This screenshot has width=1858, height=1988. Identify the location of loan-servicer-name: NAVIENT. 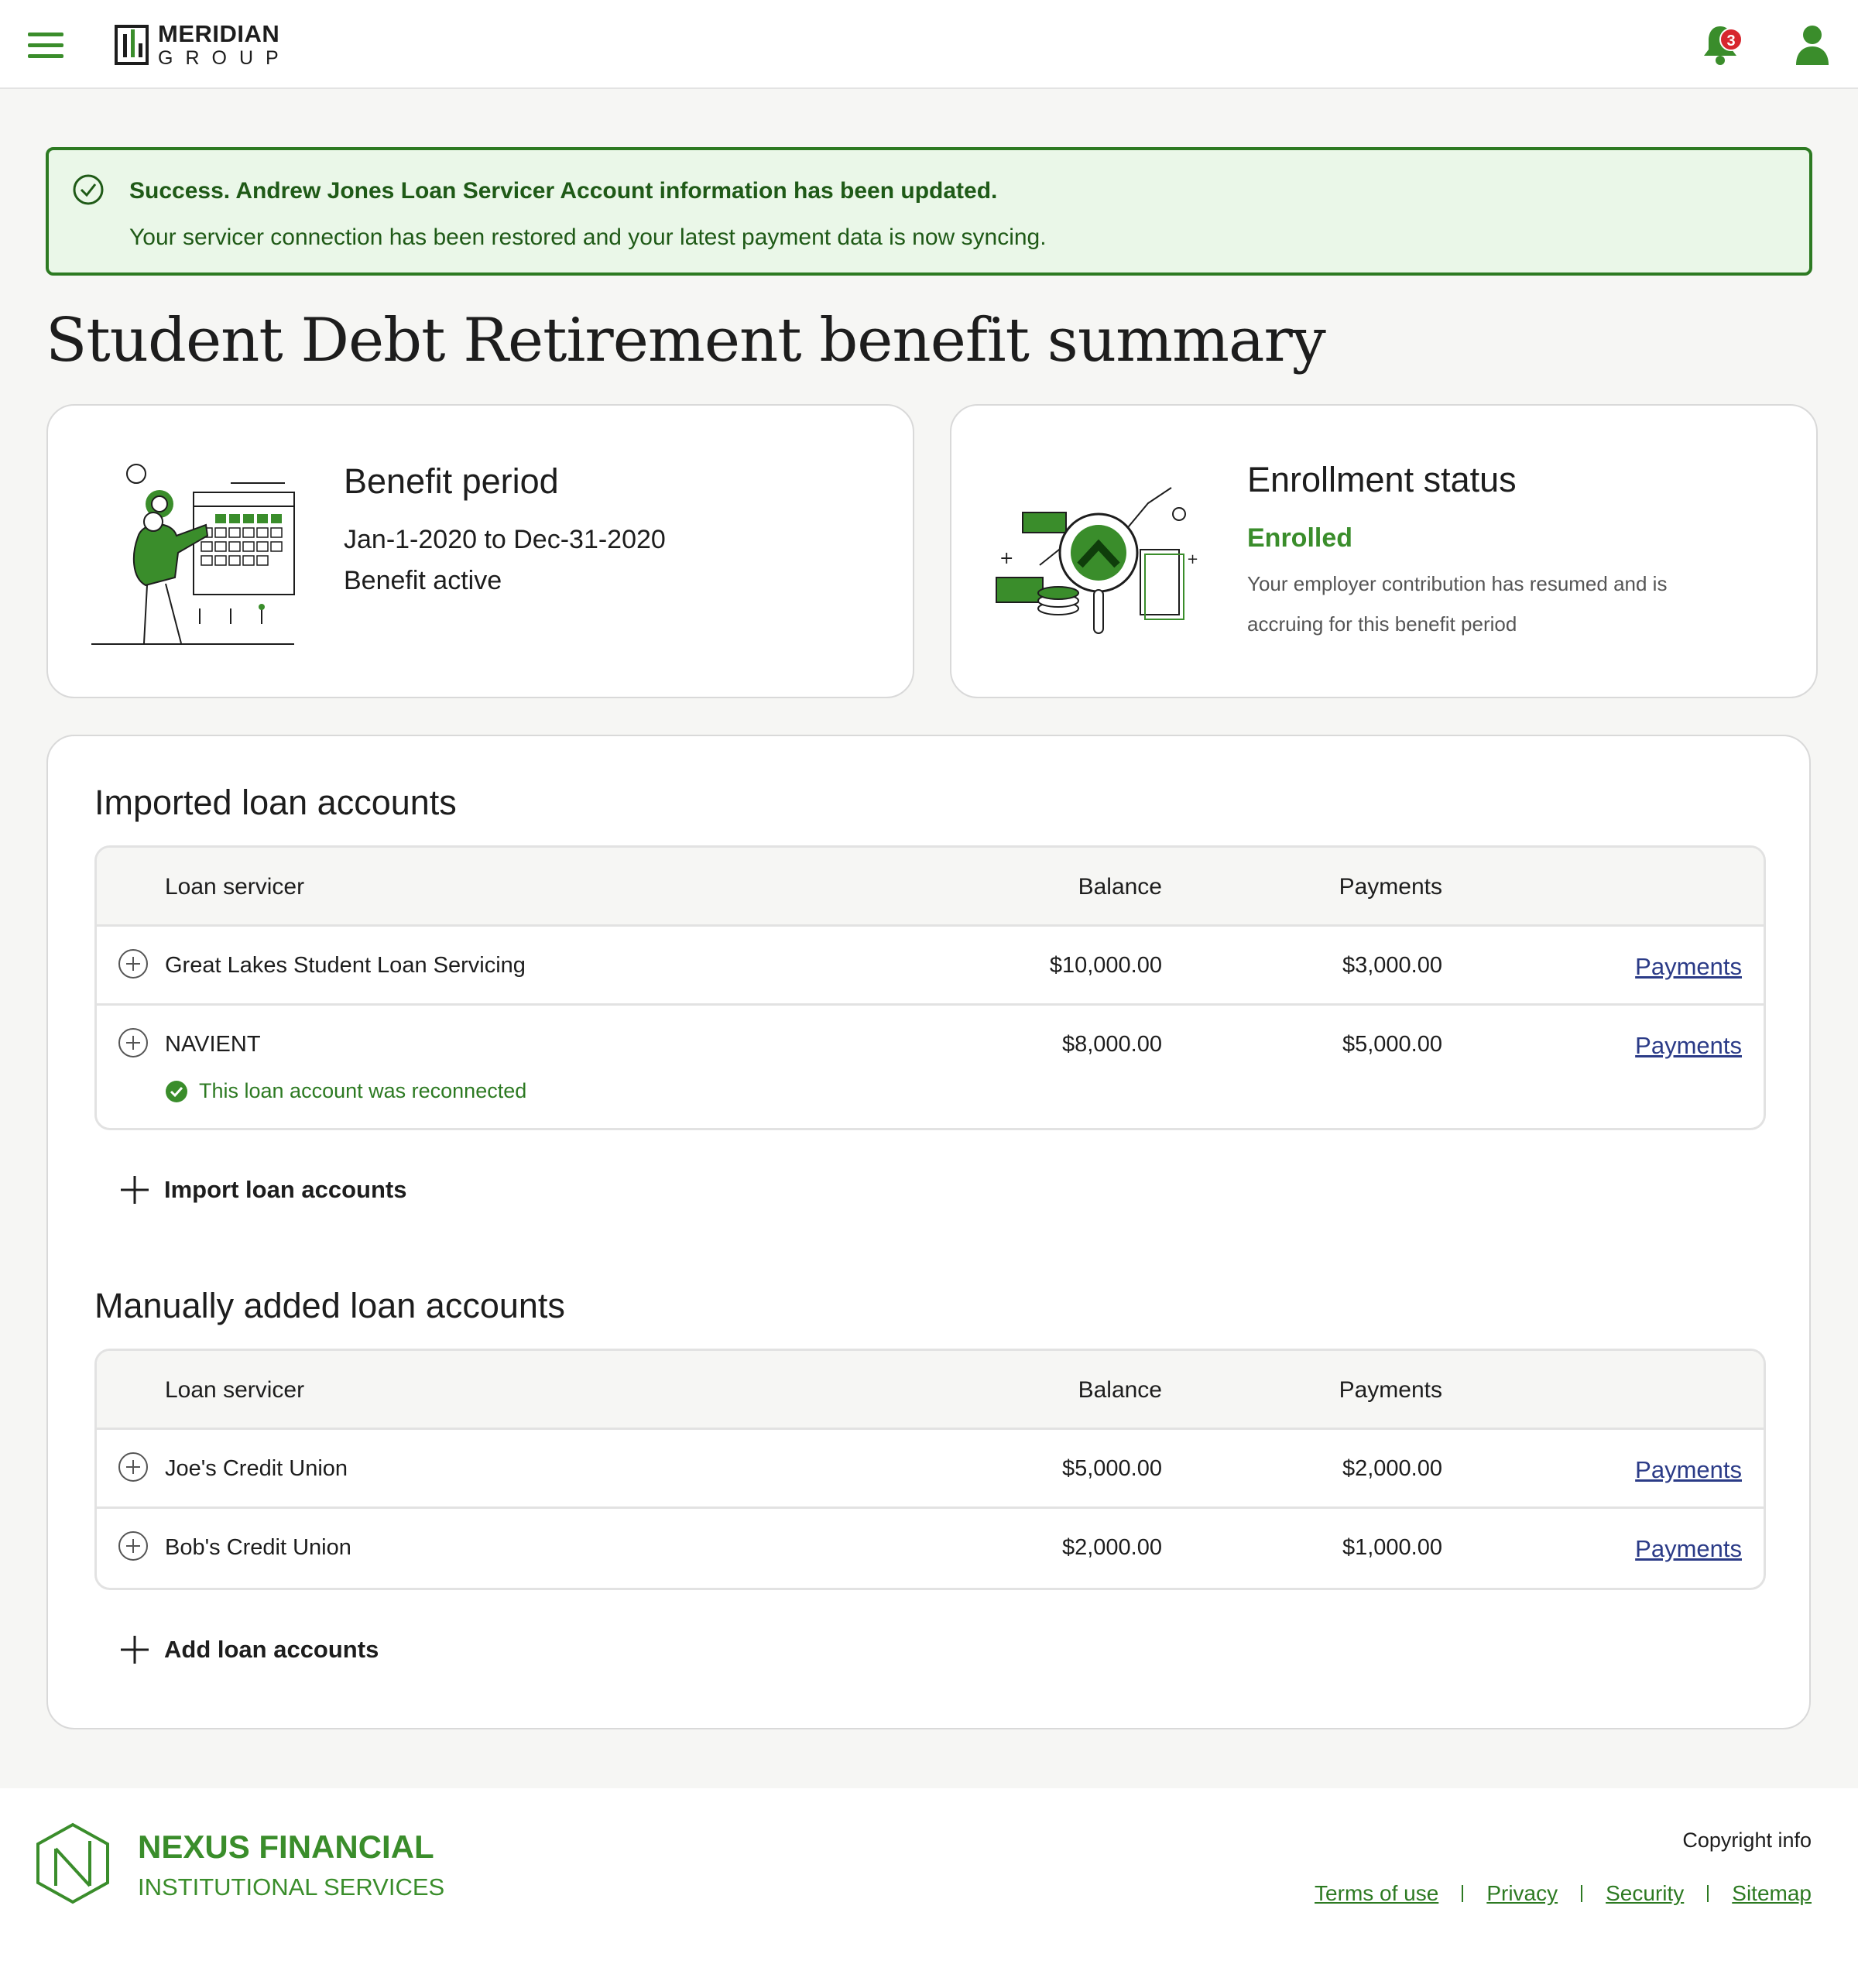
(213, 1044).